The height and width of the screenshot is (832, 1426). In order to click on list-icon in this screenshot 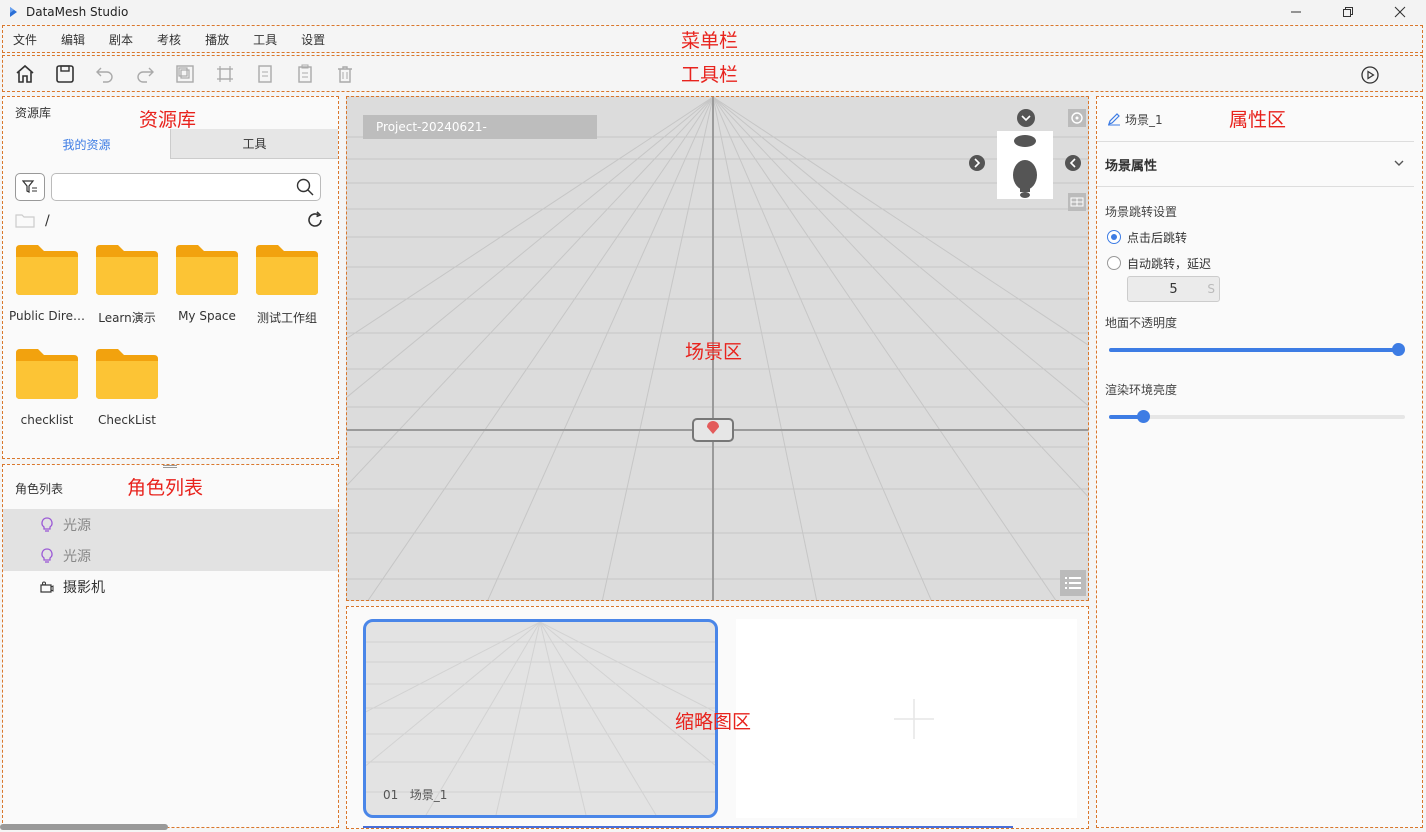, I will do `click(1073, 583)`.